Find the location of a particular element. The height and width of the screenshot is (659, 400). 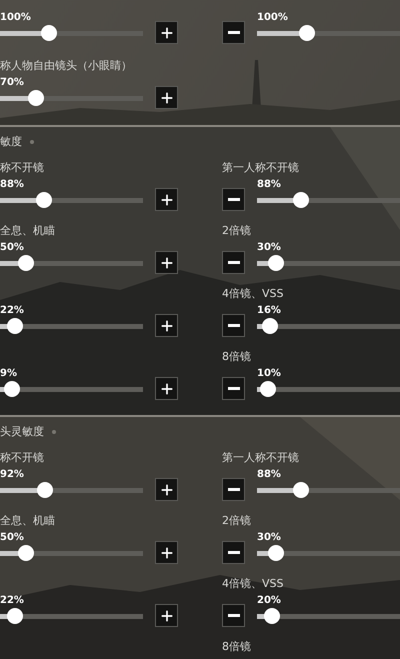

section-title: 敏度 is located at coordinates (11, 142).